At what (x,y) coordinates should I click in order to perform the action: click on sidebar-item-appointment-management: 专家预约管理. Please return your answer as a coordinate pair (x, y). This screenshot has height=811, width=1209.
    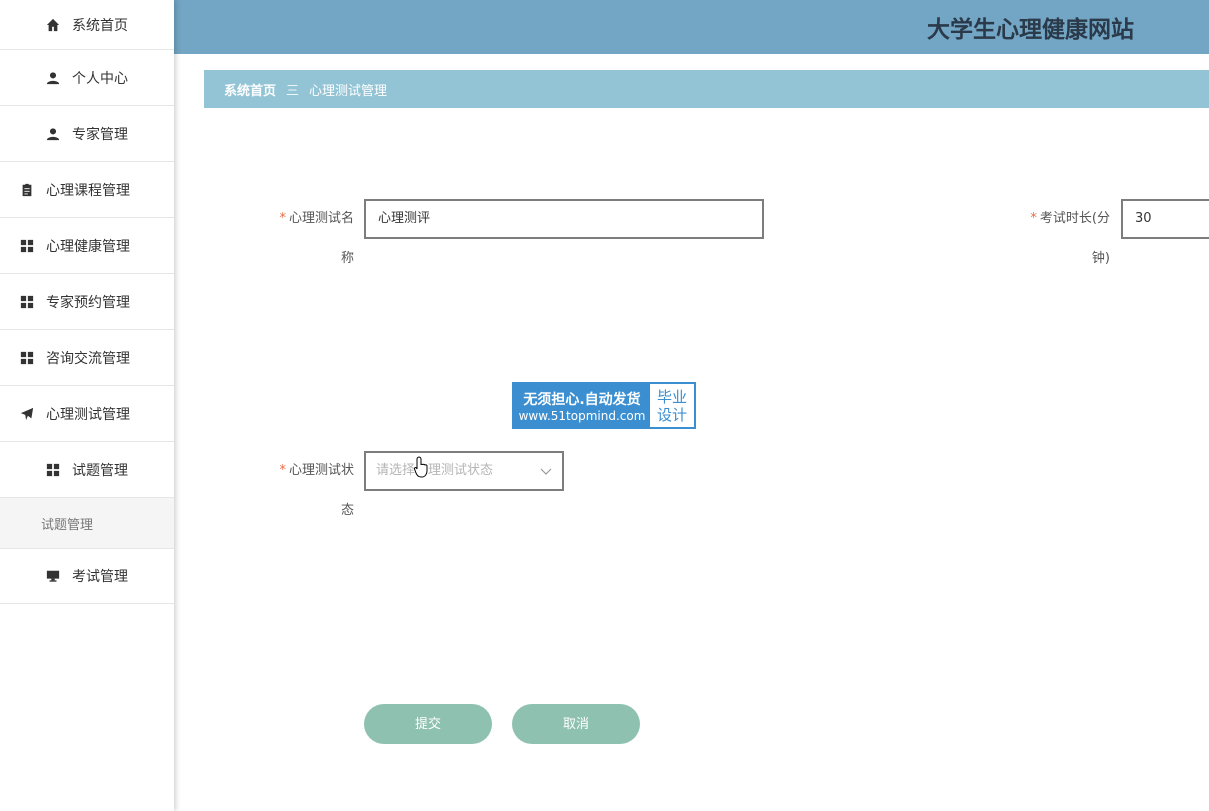
    Looking at the image, I should click on (87, 302).